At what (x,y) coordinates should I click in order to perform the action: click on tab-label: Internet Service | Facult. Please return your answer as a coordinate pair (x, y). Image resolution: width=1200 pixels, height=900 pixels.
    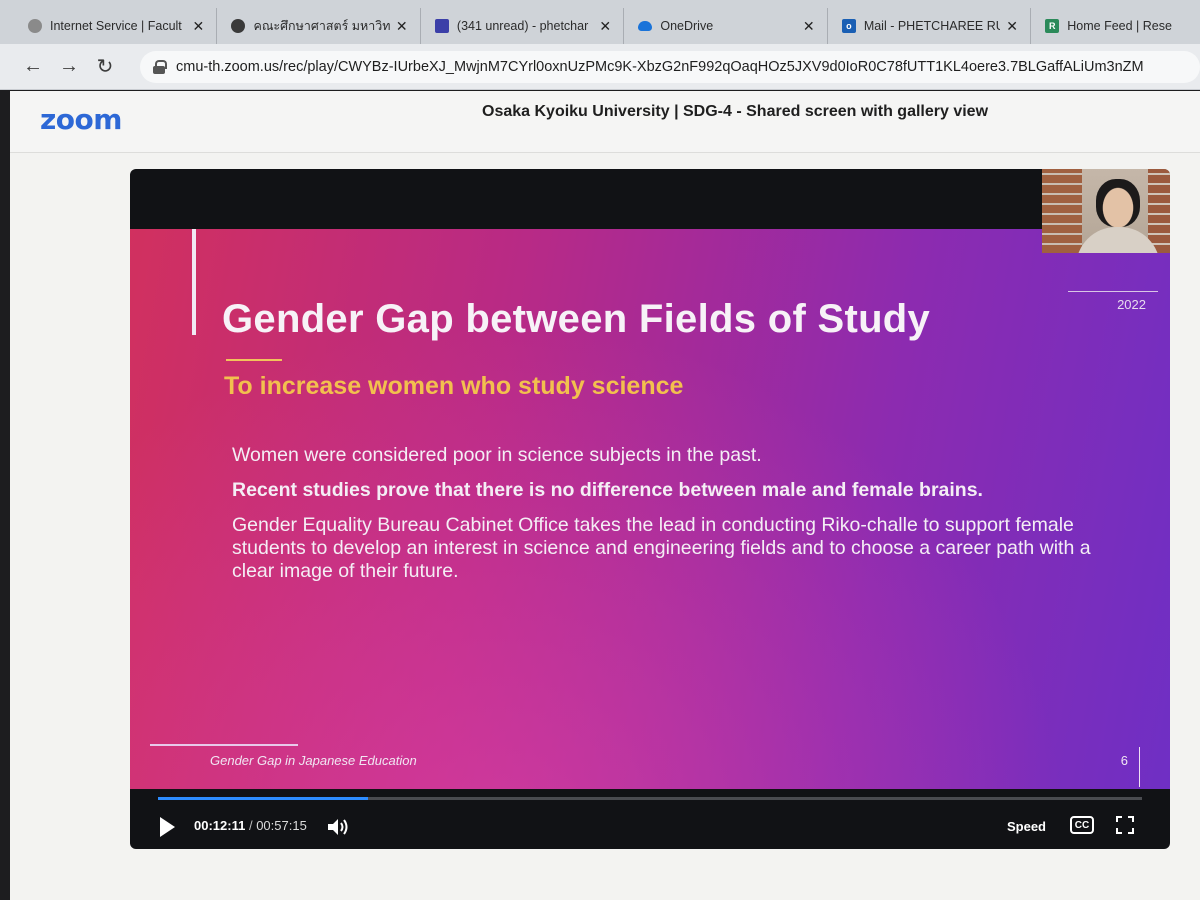
    Looking at the image, I should click on (116, 26).